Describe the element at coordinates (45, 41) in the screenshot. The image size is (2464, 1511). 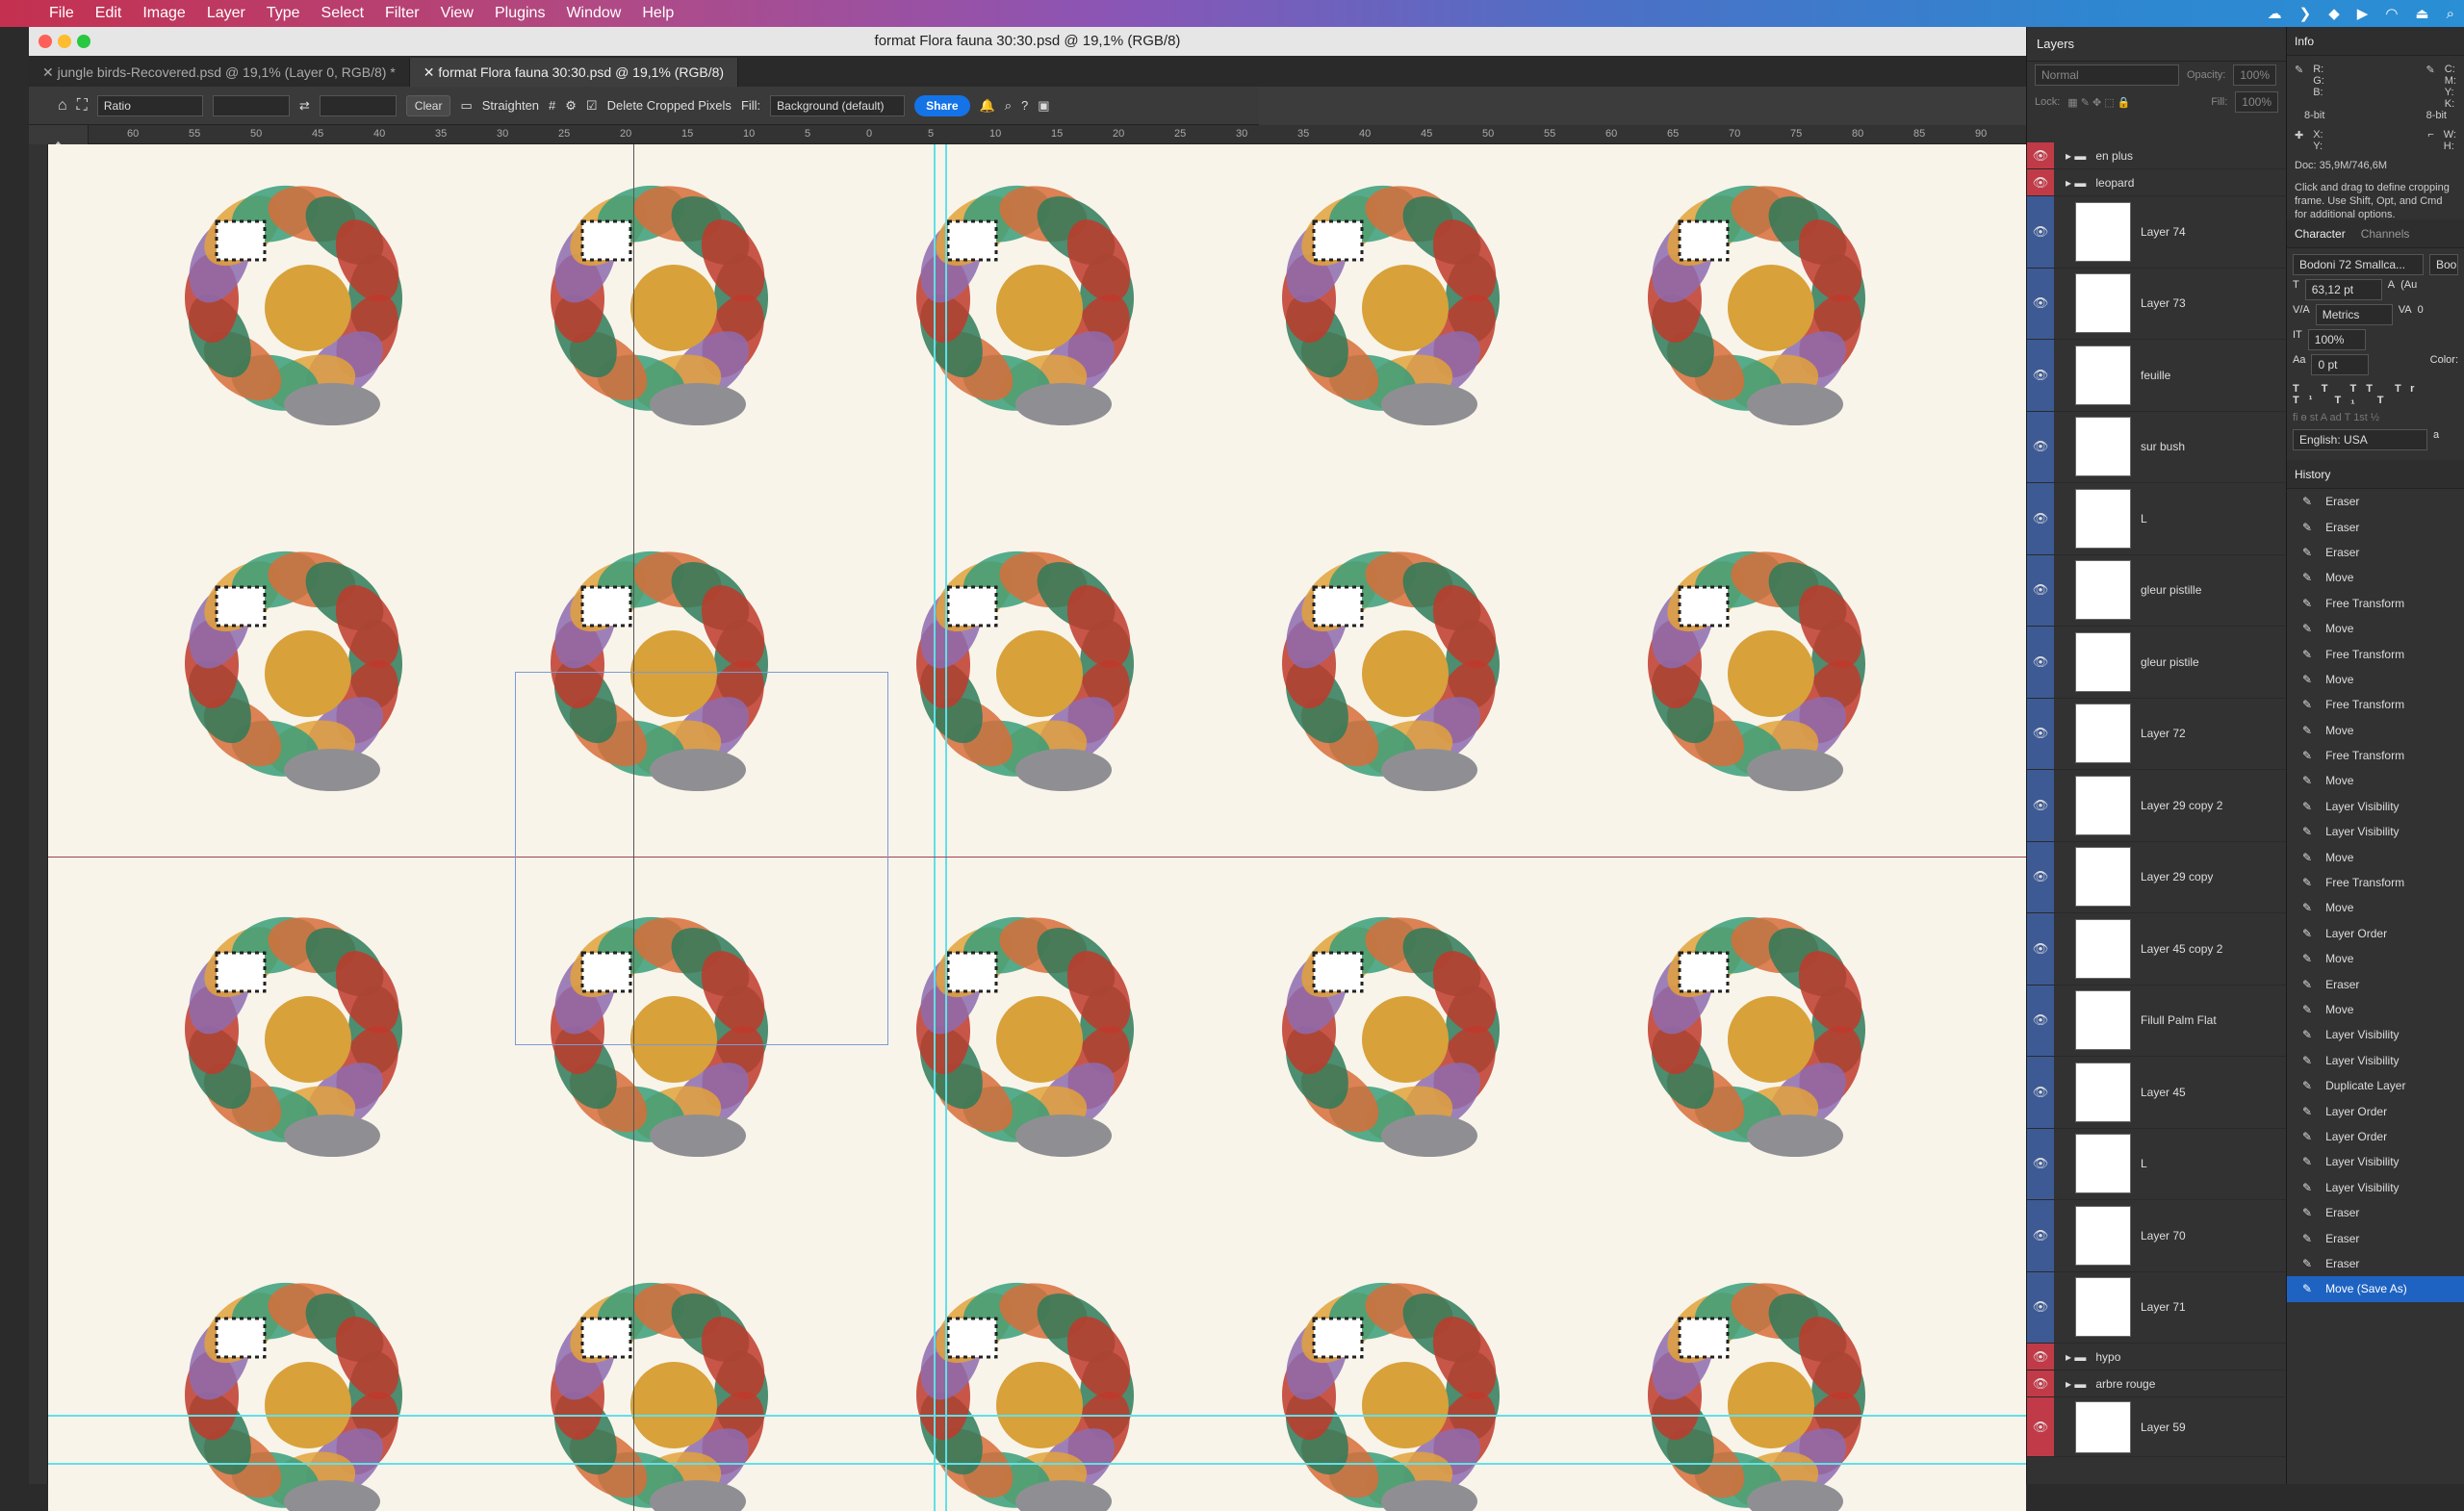
I see `close-button` at that location.